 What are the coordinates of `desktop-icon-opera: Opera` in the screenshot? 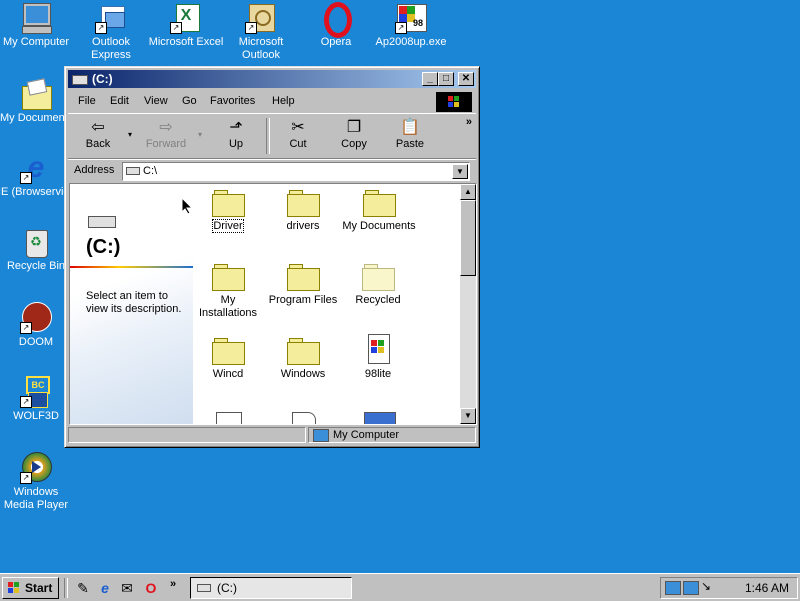 It's located at (336, 25).